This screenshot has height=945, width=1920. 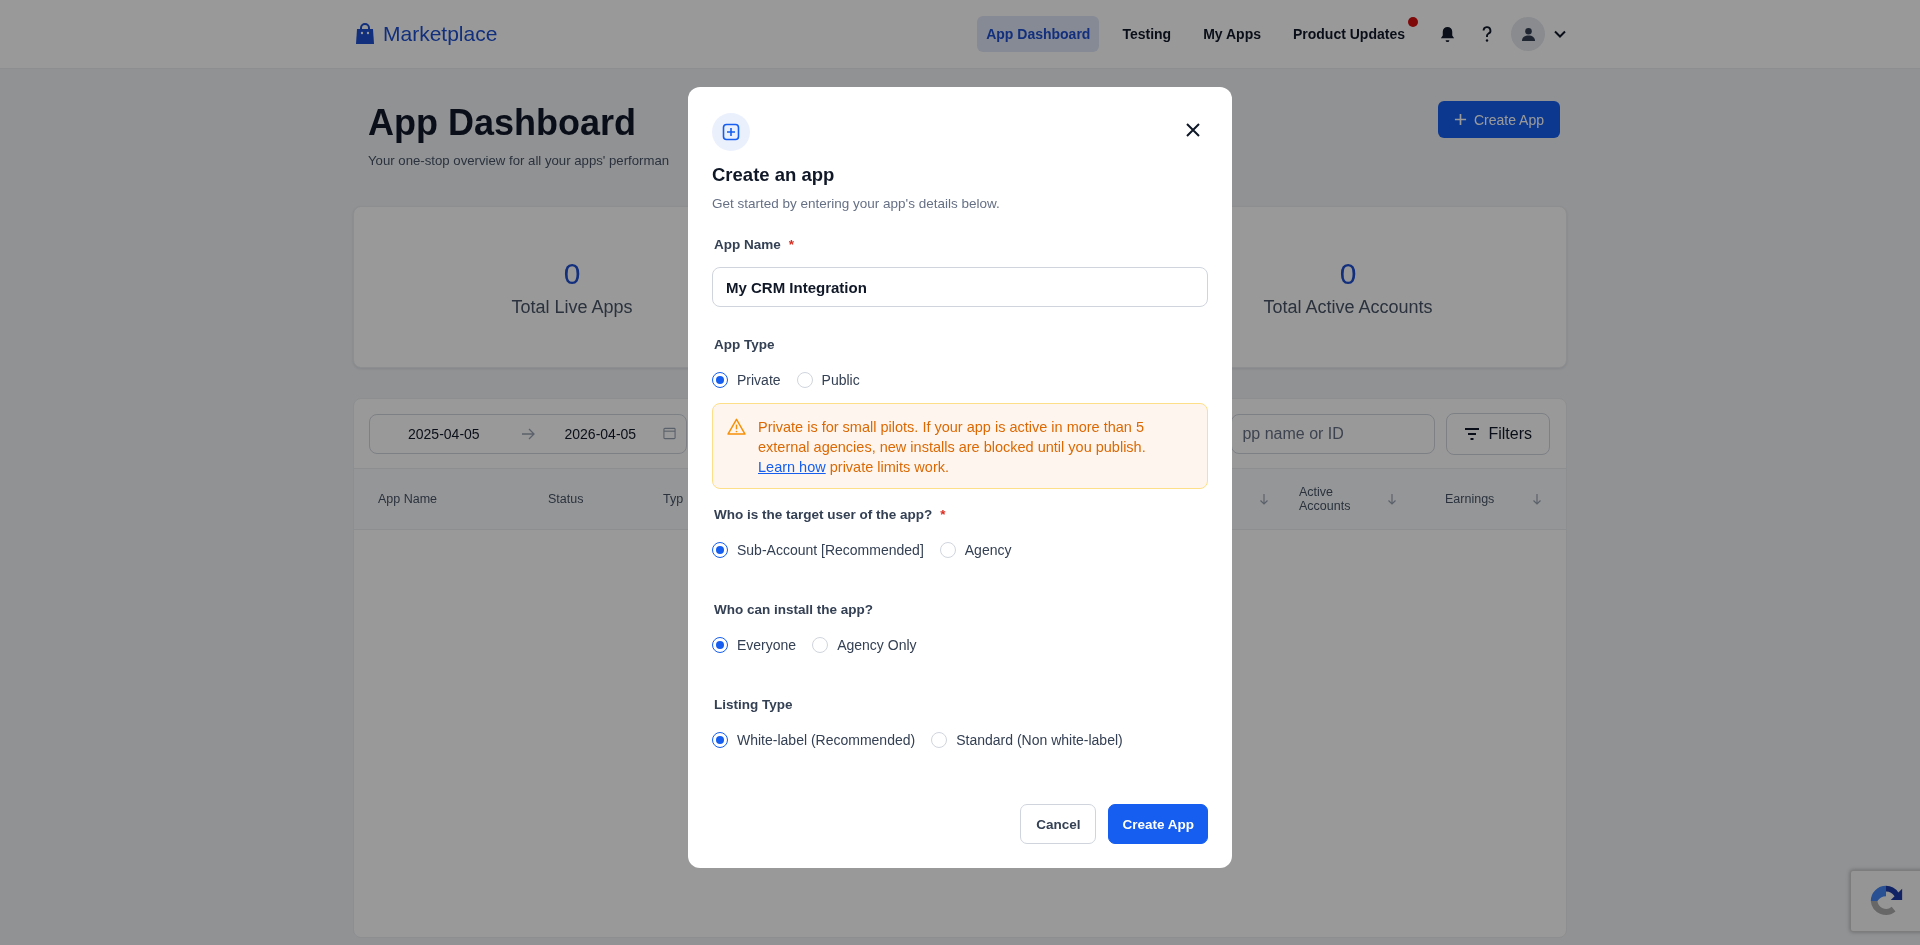 What do you see at coordinates (774, 175) in the screenshot?
I see `modal-title: Create an app` at bounding box center [774, 175].